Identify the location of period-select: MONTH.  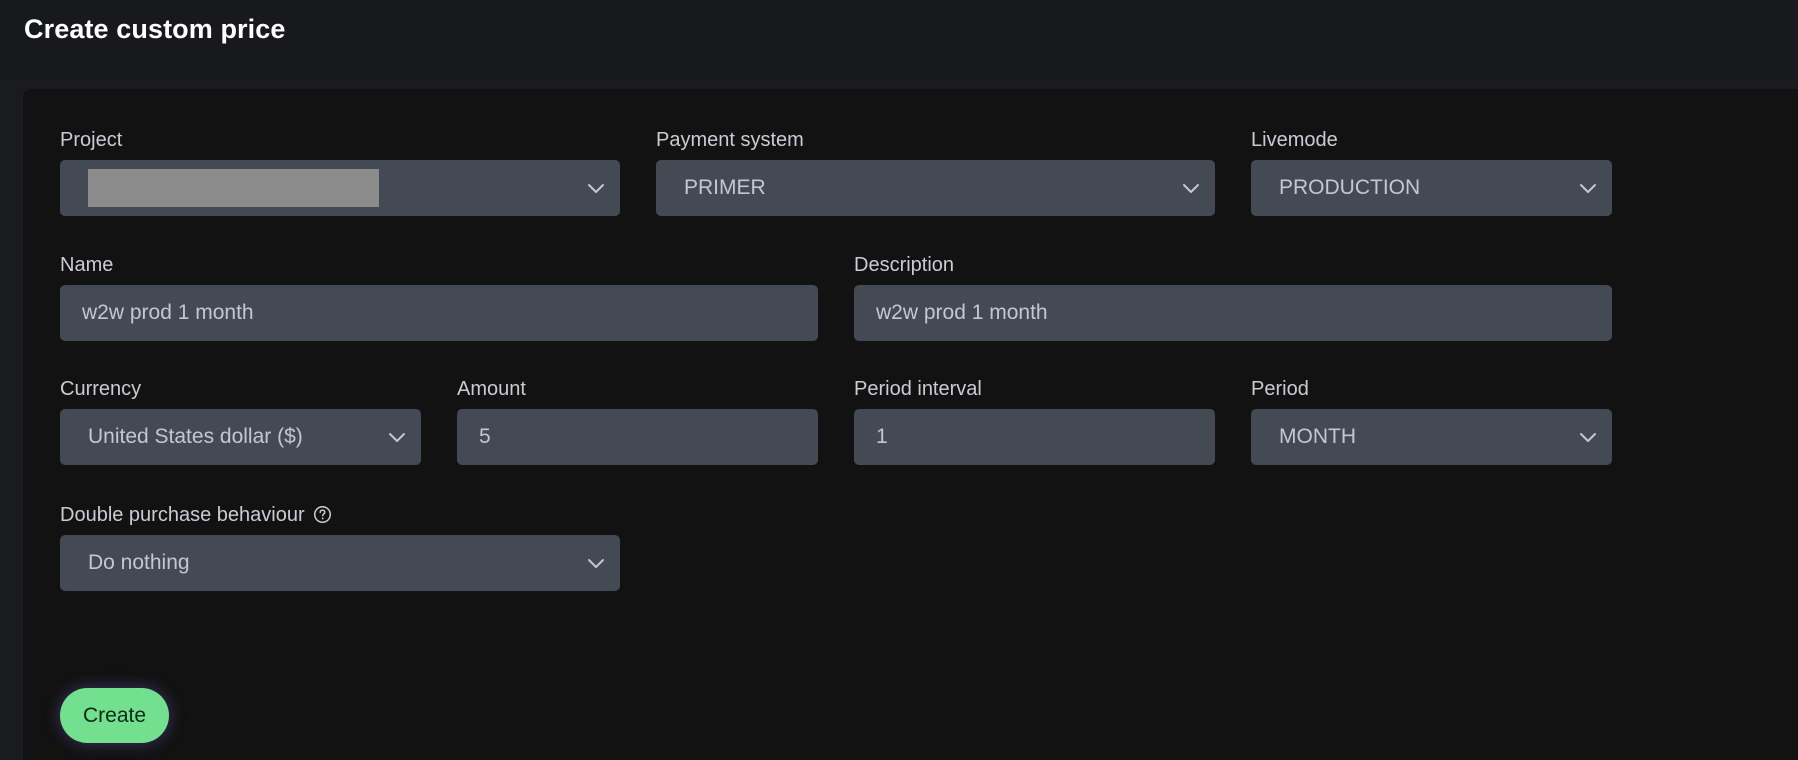
(1431, 437).